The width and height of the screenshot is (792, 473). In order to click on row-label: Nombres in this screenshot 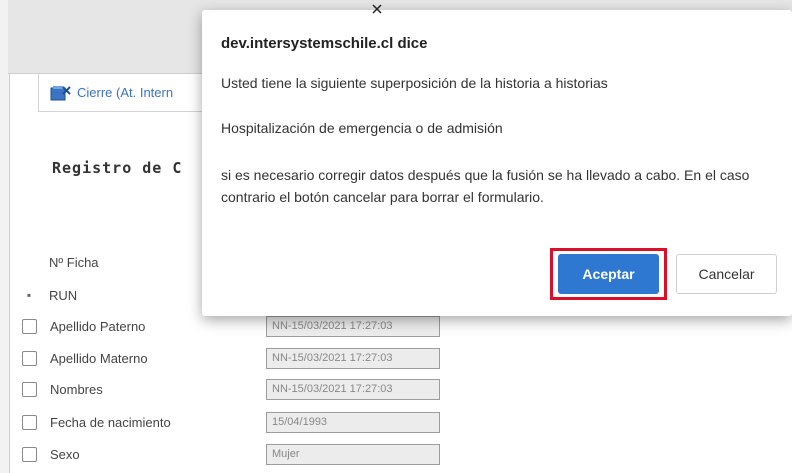, I will do `click(76, 389)`.